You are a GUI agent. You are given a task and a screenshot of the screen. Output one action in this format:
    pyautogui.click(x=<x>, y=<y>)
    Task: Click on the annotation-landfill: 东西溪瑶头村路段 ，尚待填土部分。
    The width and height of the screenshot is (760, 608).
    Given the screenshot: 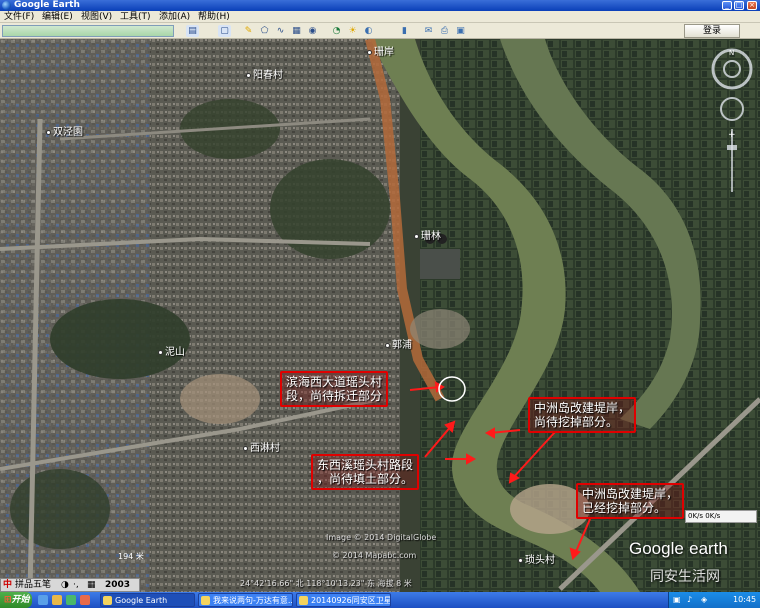 What is the action you would take?
    pyautogui.click(x=365, y=472)
    